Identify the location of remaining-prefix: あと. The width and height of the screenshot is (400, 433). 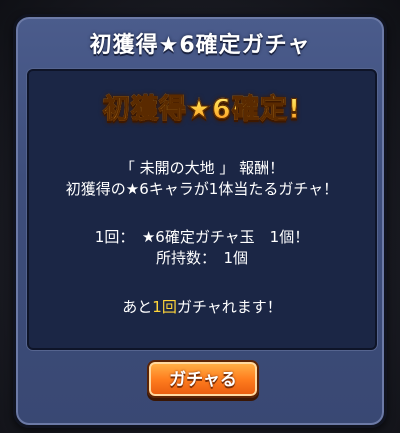
(137, 307).